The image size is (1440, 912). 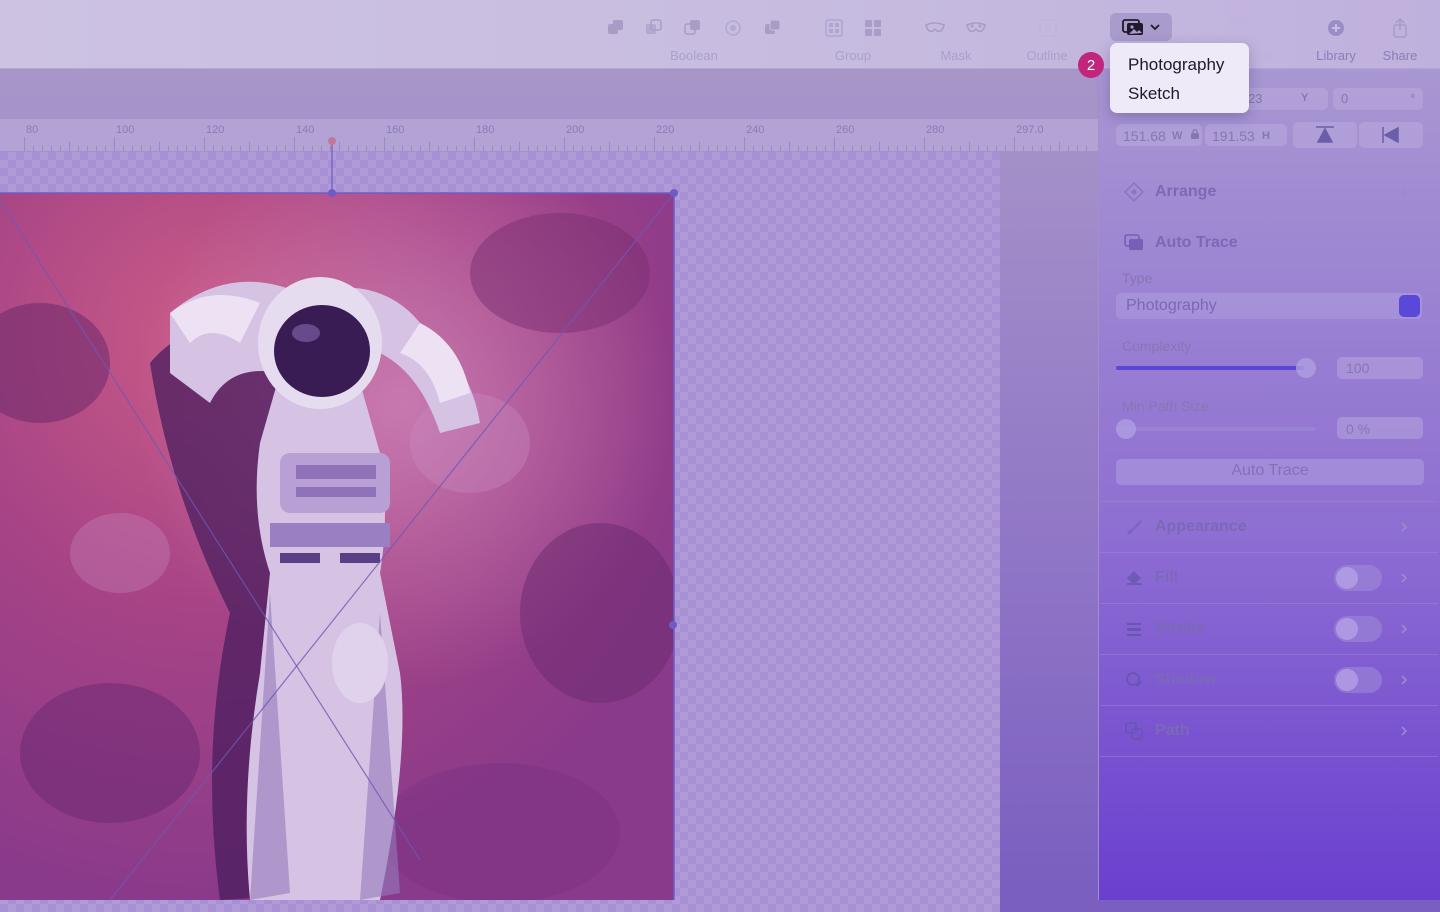 I want to click on horizontal-ruler: 80 100 120 140 160 180 200 220 240 260 280 297.0, so click(x=549, y=135).